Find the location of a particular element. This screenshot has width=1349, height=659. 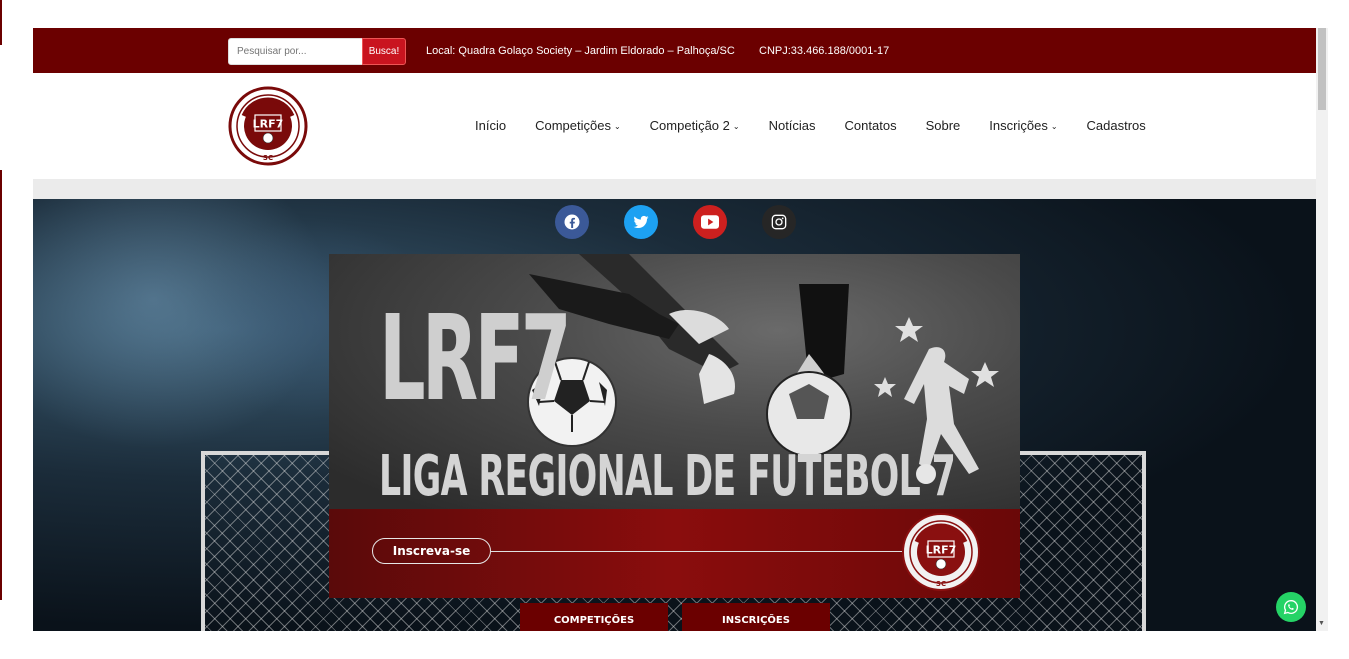

twitter-icon is located at coordinates (641, 222).